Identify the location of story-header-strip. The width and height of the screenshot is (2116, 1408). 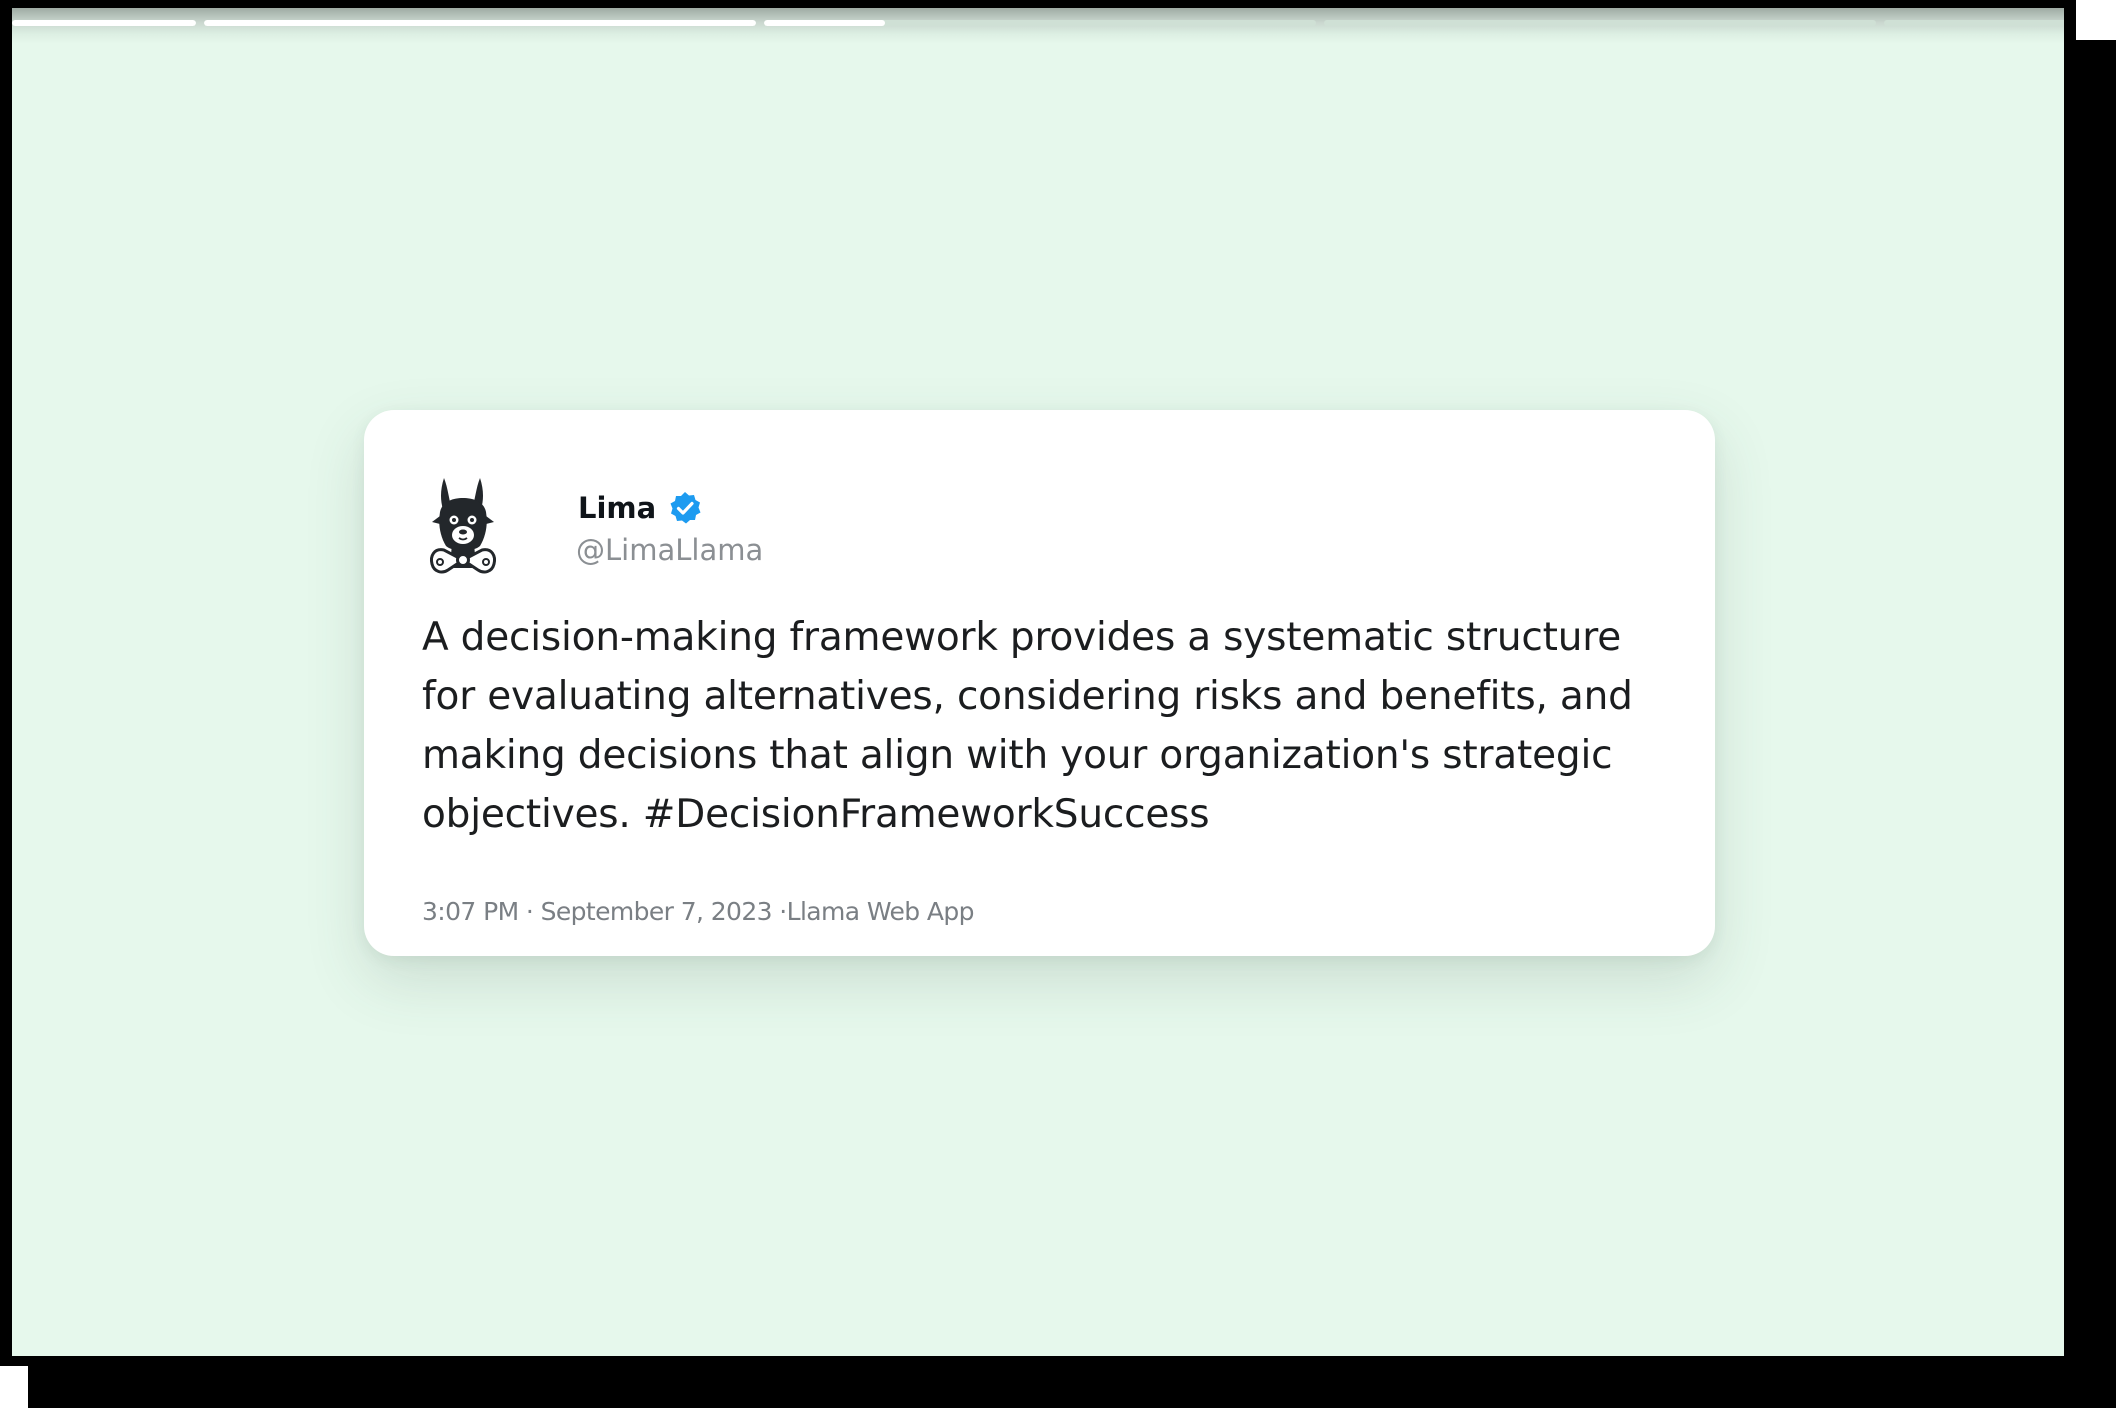
(1038, 26).